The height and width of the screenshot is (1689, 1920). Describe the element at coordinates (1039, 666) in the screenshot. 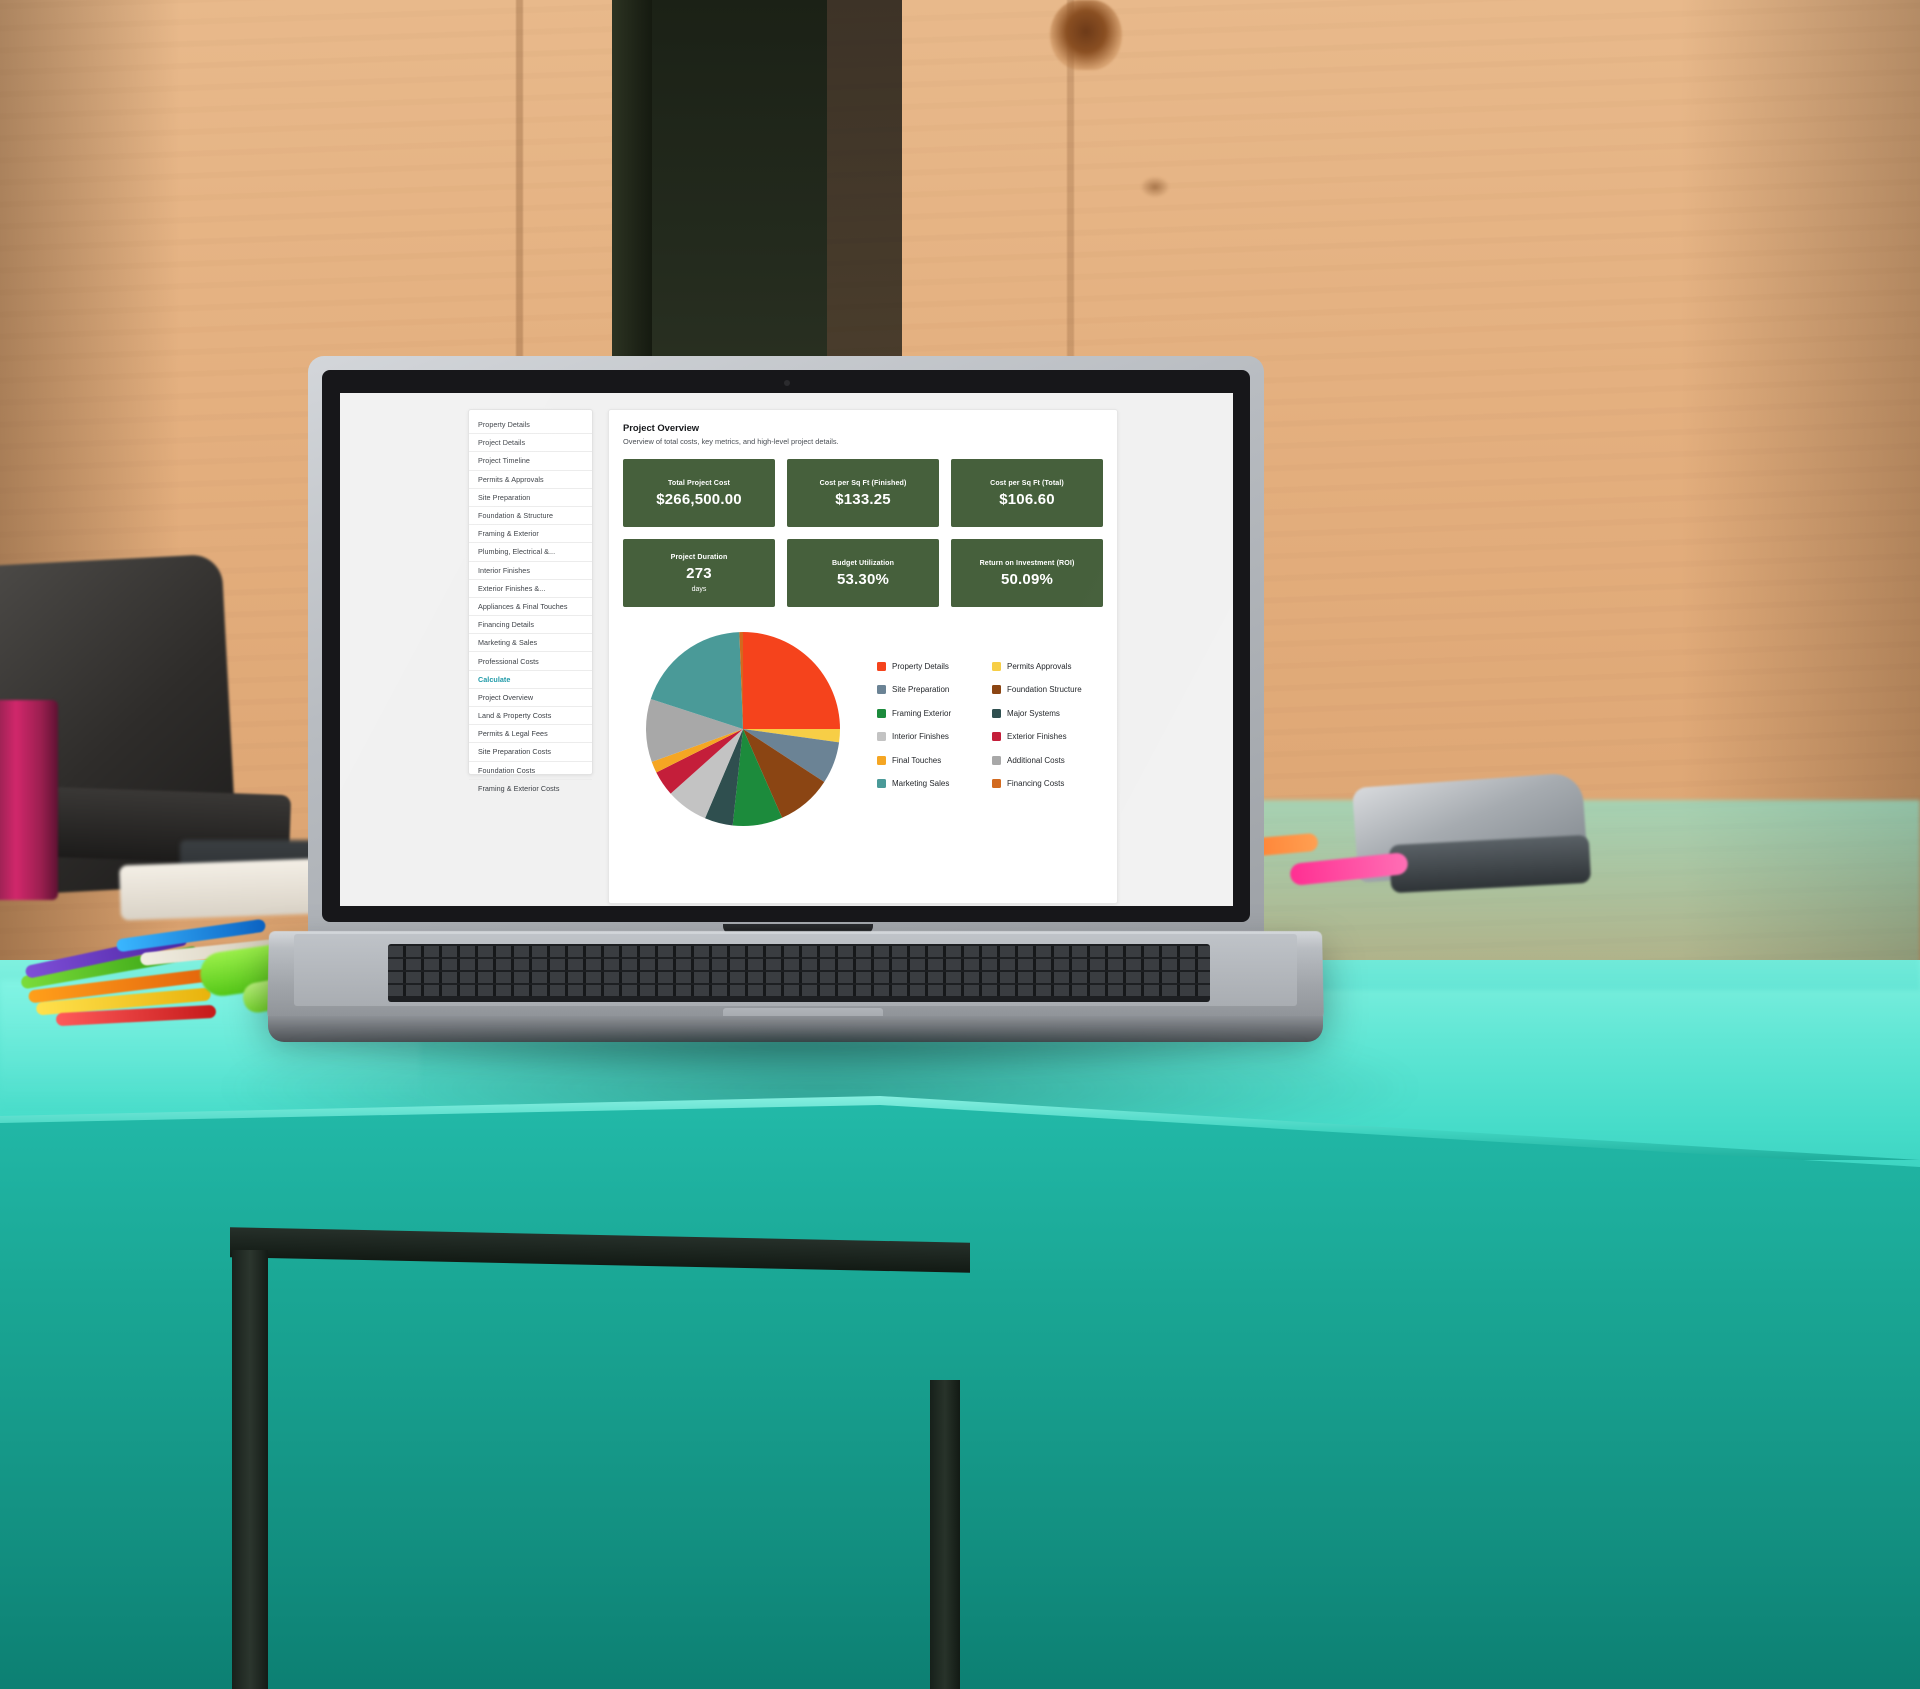

I see `legend-label: Permits Approvals` at that location.